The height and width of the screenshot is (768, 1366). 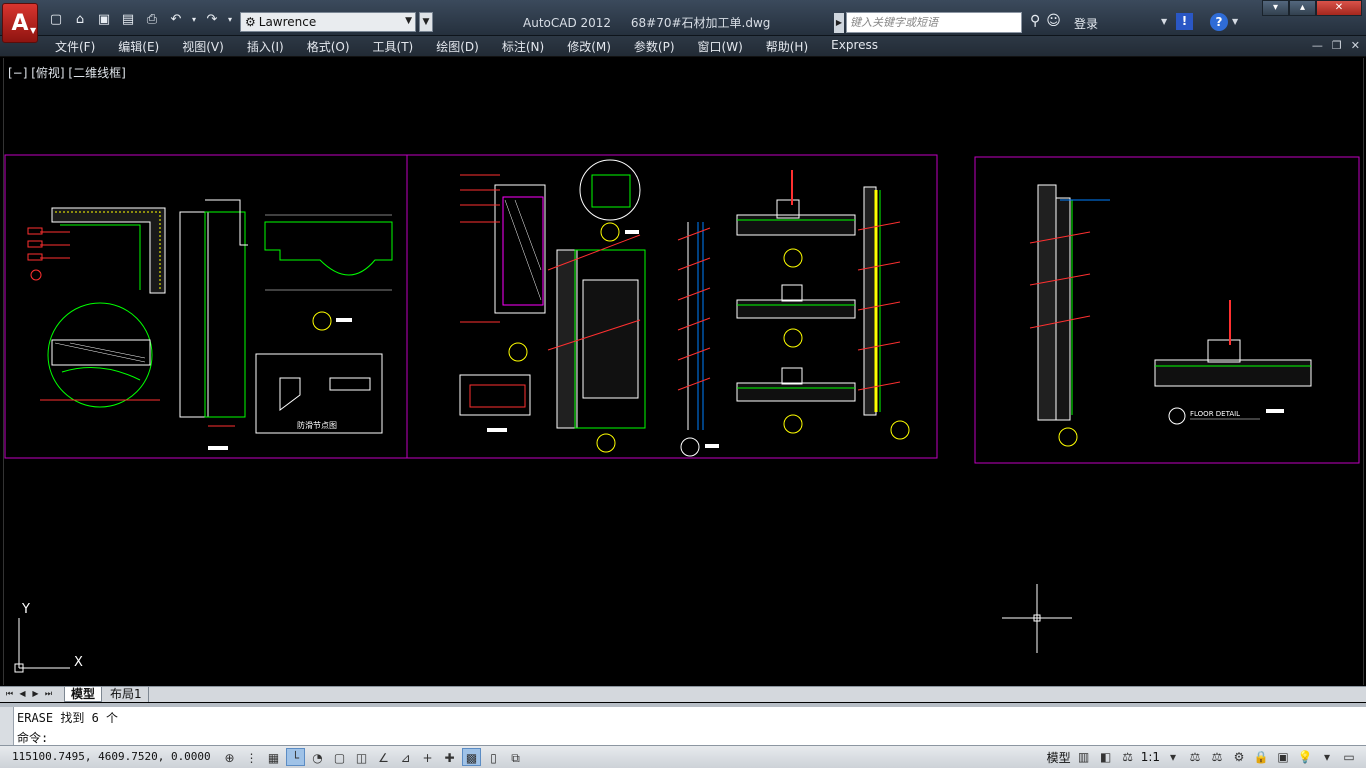 What do you see at coordinates (1239, 757) in the screenshot?
I see `workspace-switch-icon: ⚙` at bounding box center [1239, 757].